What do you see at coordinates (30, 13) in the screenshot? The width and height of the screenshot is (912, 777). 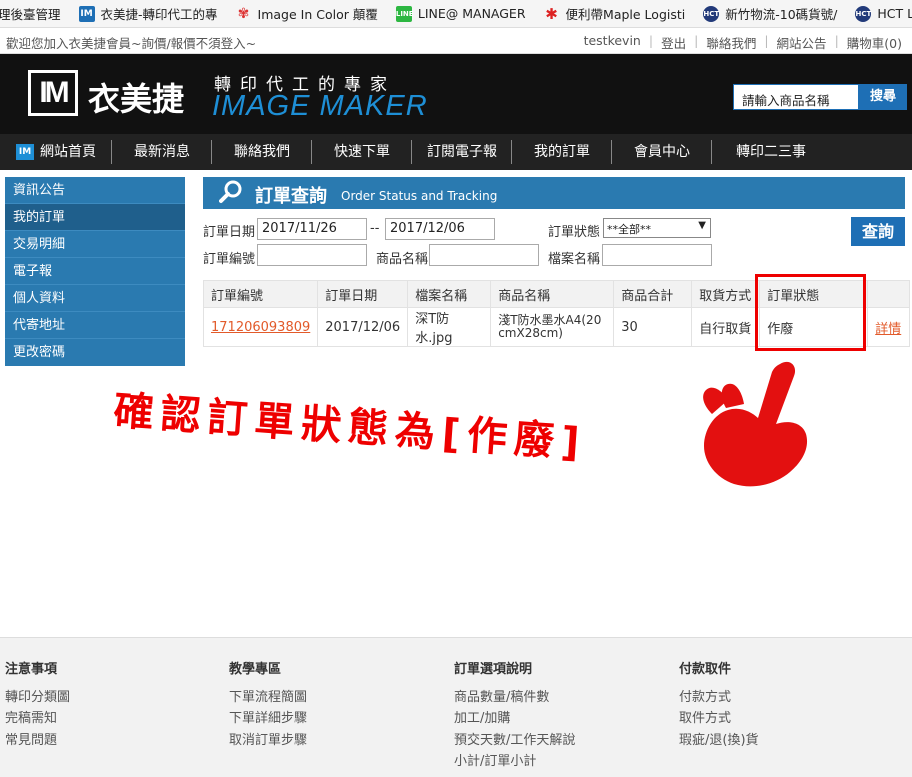 I see `bookmark-admin: 理後臺管理` at bounding box center [30, 13].